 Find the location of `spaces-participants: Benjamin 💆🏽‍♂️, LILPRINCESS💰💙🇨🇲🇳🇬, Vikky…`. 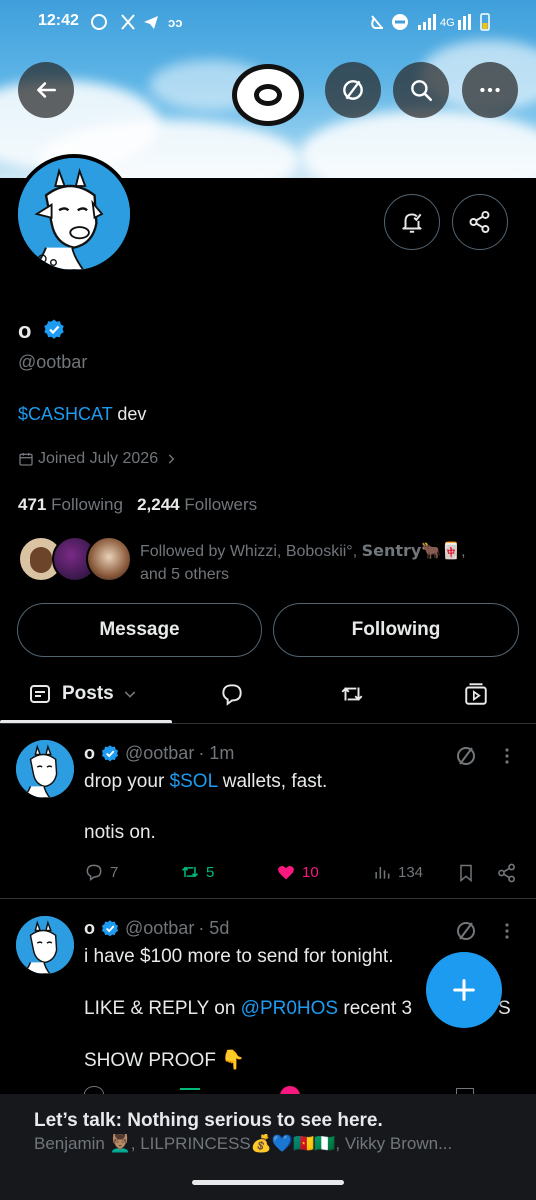

spaces-participants: Benjamin 💆🏽‍♂️, LILPRINCESS💰💙🇨🇲🇳🇬, Vikky… is located at coordinates (243, 1143).